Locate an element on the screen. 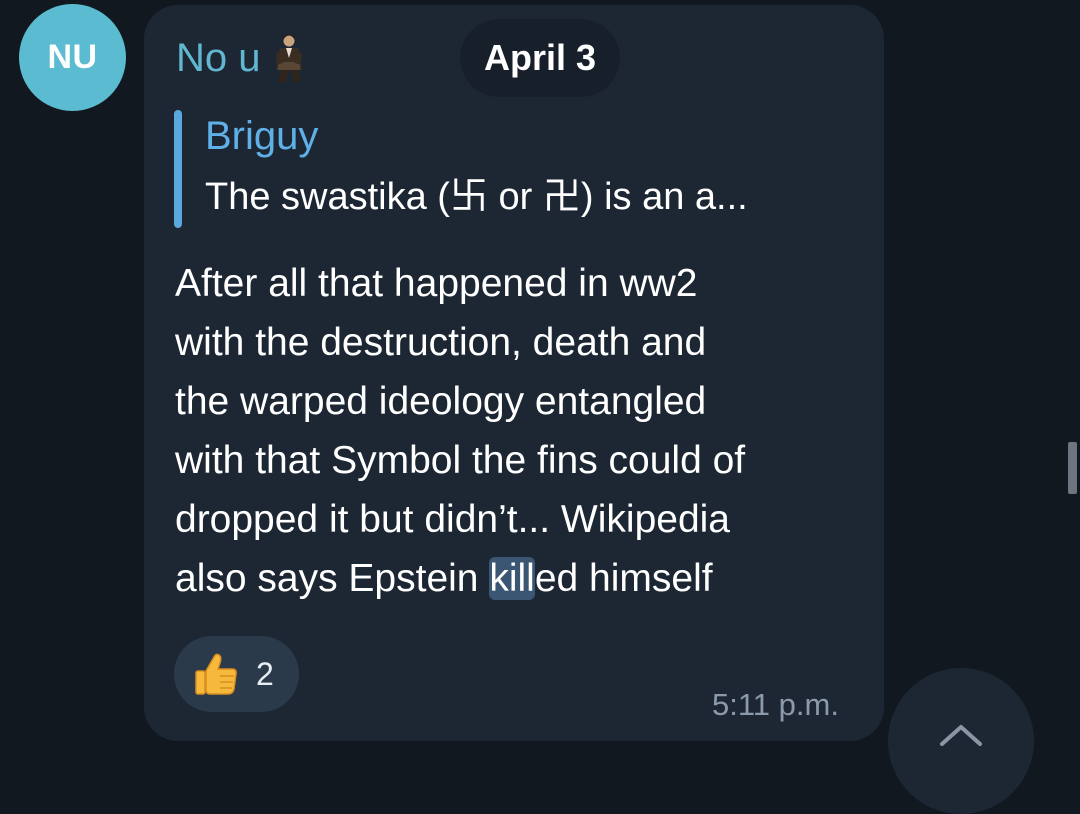 The height and width of the screenshot is (814, 1080). chevron-up-icon is located at coordinates (961, 735).